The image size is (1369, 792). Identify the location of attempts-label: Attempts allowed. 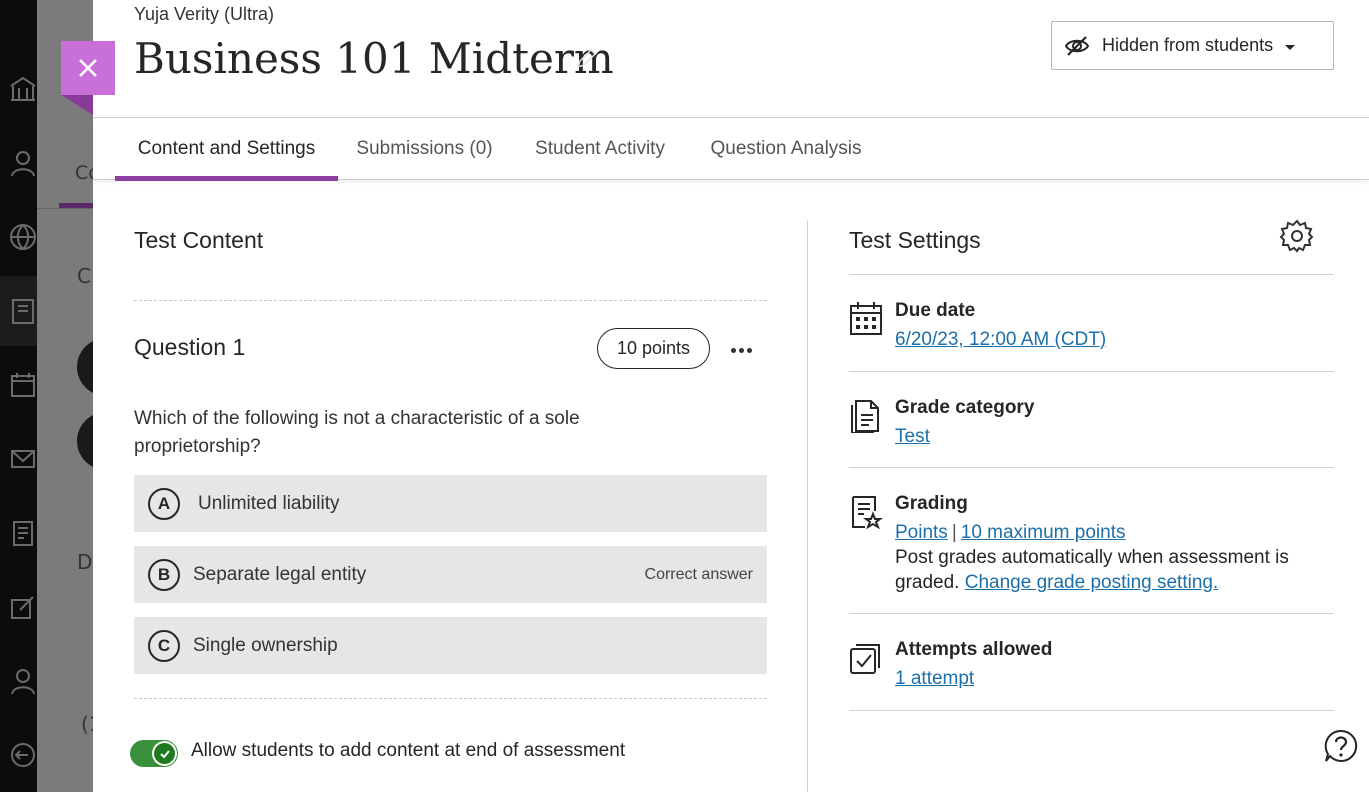
(973, 650).